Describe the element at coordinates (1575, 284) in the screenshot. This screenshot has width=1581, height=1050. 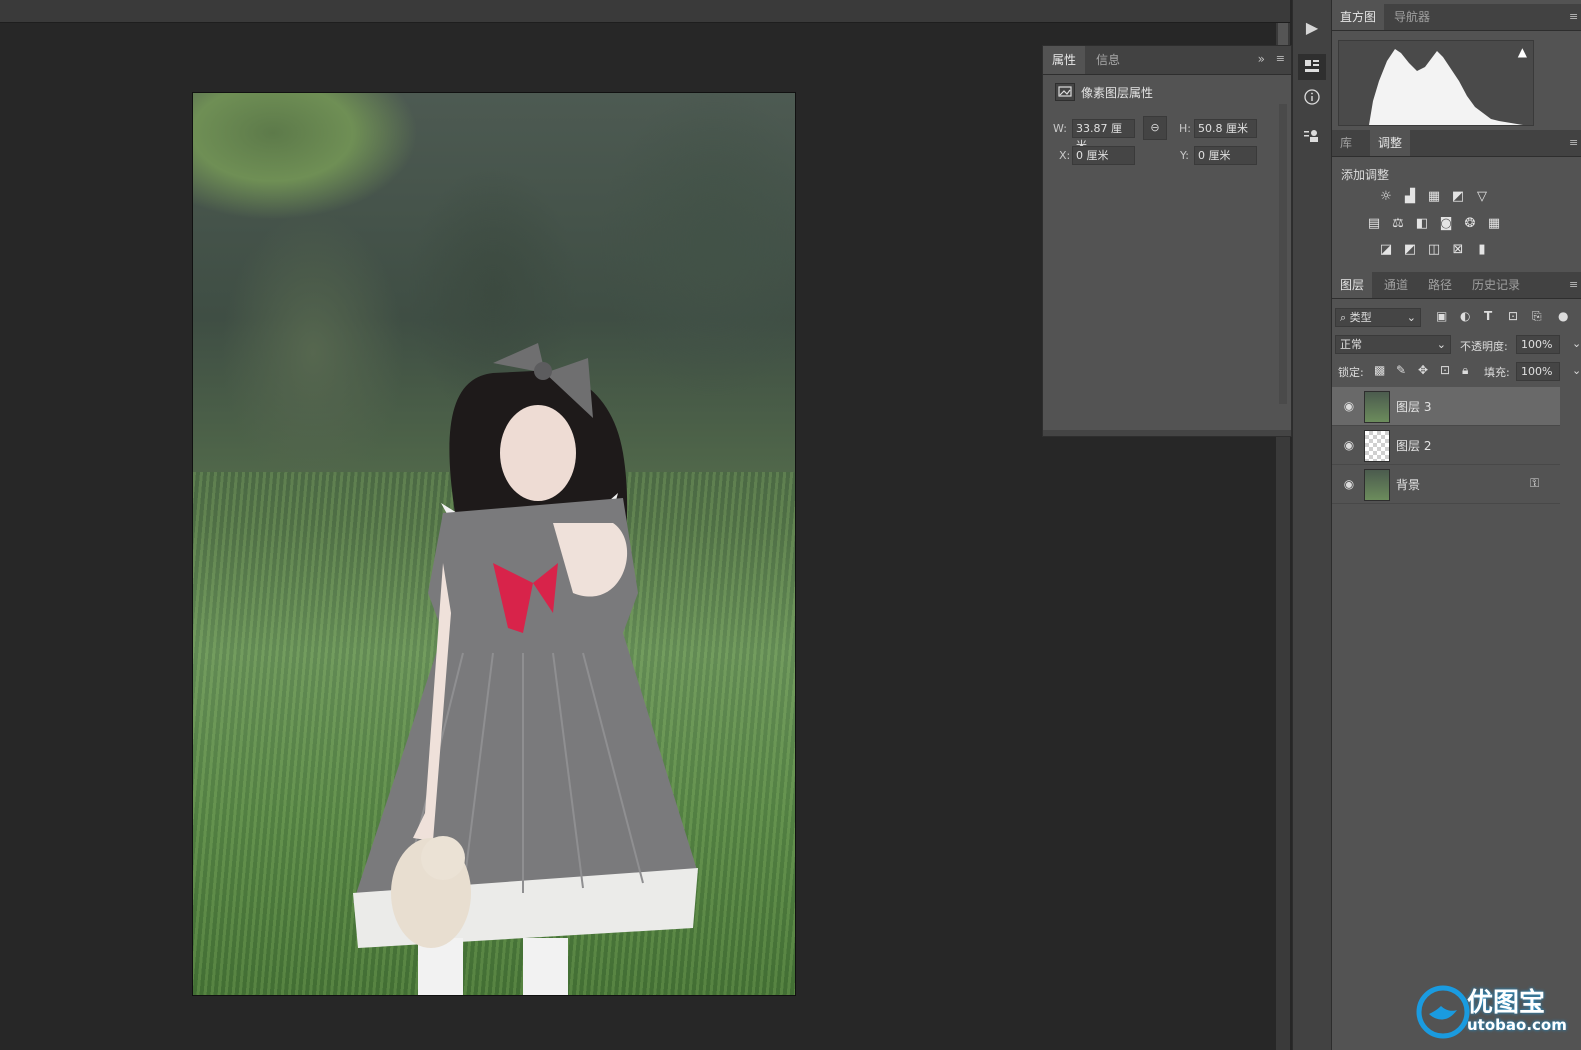
I see `layers-menu-icon: ≡` at that location.